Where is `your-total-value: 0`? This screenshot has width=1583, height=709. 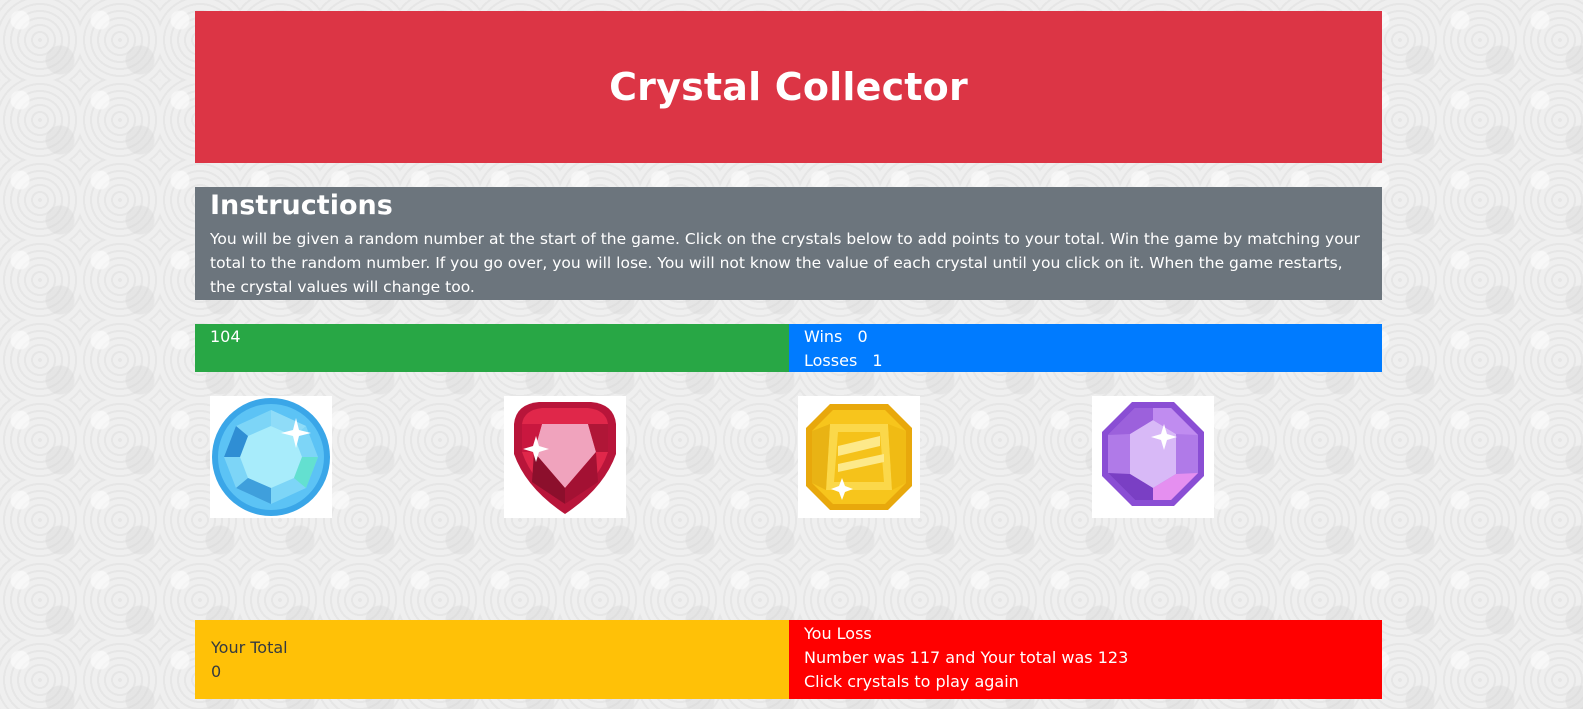 your-total-value: 0 is located at coordinates (216, 671).